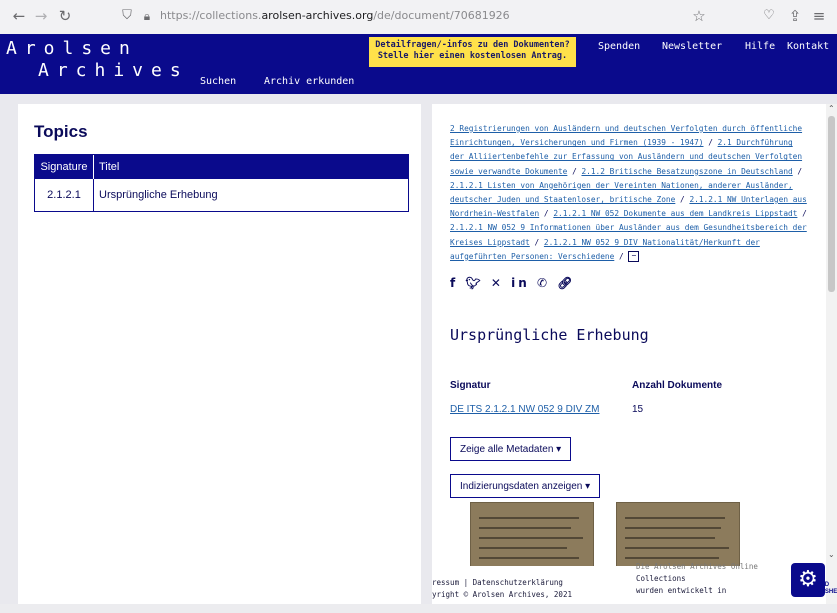 The width and height of the screenshot is (837, 613). I want to click on footer-copyright: yright © Arolsen Archives, 2021, so click(502, 594).